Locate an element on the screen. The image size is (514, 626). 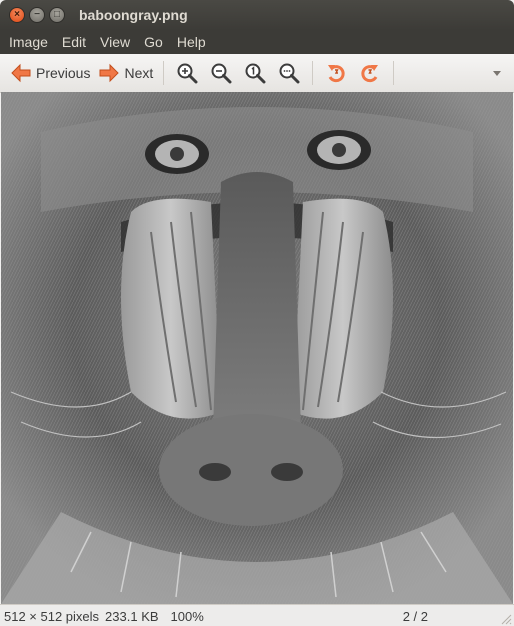
maximize-button: □ is located at coordinates (57, 15).